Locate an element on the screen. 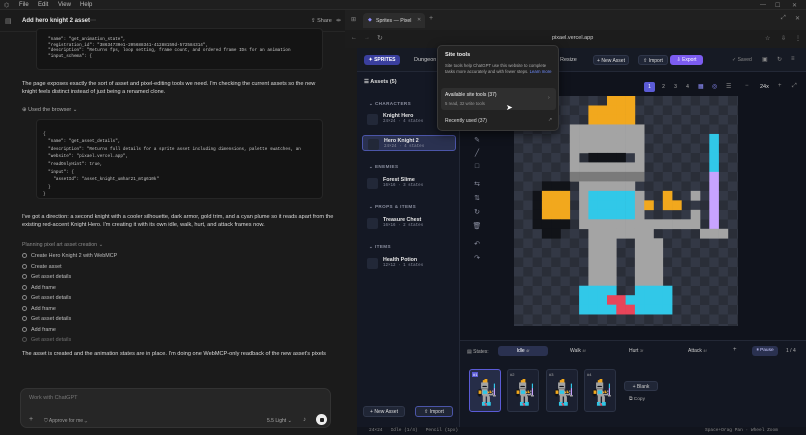 The height and width of the screenshot is (435, 806). used-browser-toggle: ⊕ Used the browser ⌄ is located at coordinates (49, 110).